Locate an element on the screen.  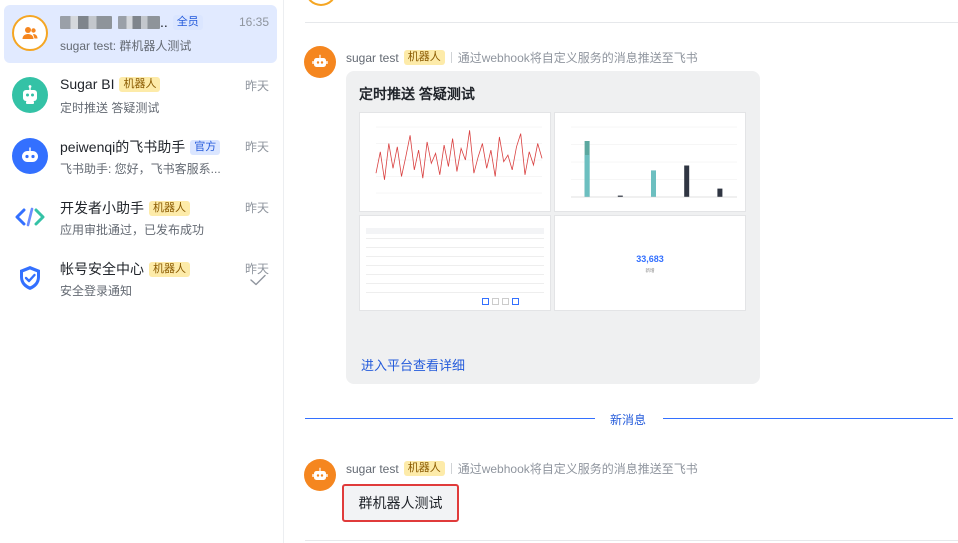
chat-title: Sugar BI is located at coordinates (87, 84).